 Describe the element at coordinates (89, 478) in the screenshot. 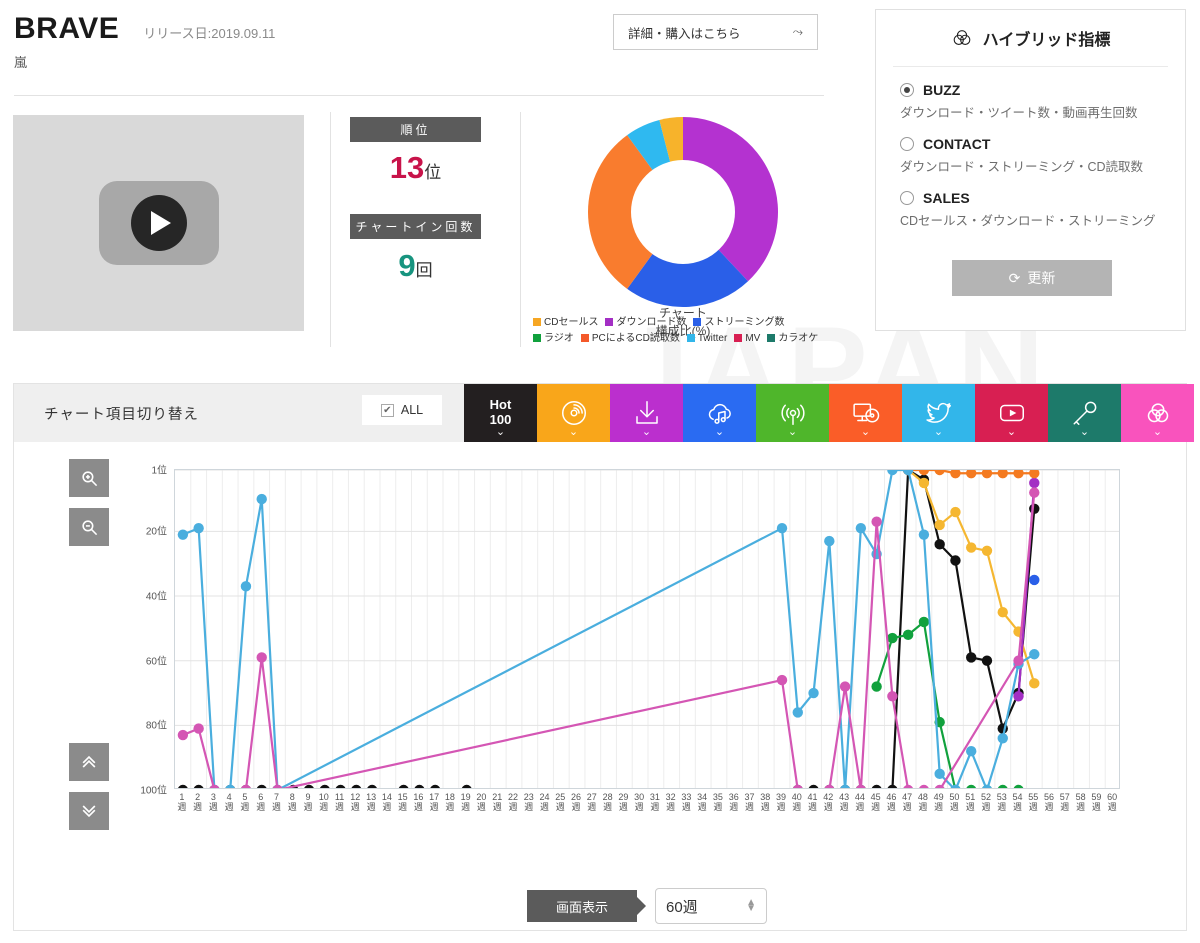

I see `zoom-in-button` at that location.